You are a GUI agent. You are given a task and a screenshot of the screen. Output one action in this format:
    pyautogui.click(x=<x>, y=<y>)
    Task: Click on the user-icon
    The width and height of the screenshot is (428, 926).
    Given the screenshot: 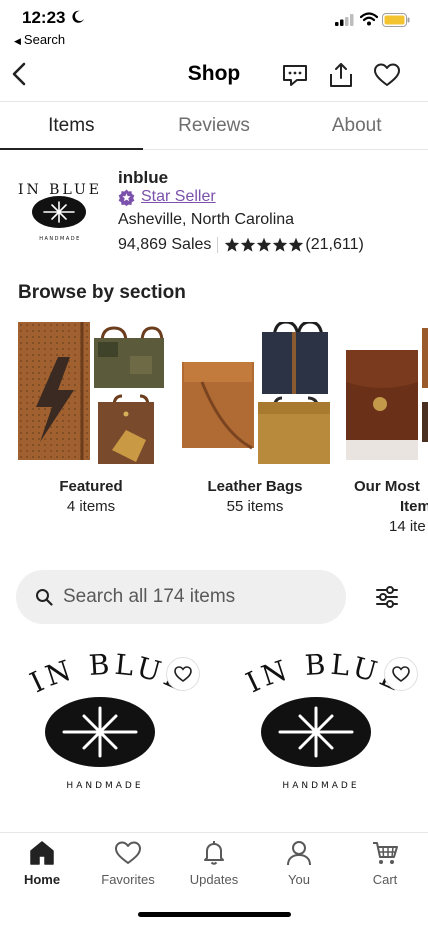 What is the action you would take?
    pyautogui.click(x=299, y=853)
    